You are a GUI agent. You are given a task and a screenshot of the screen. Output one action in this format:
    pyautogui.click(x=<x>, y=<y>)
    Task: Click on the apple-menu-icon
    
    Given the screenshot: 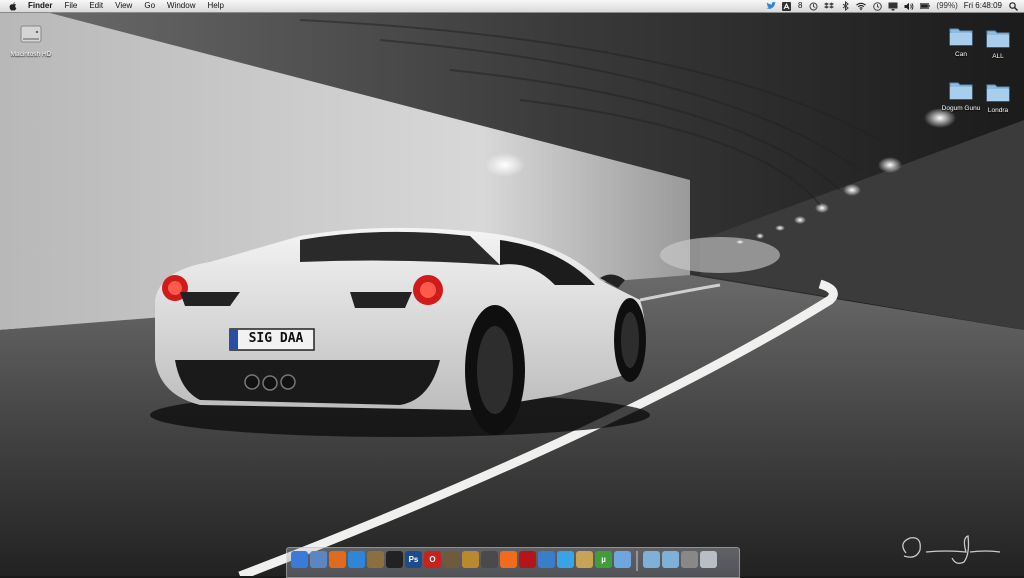 What is the action you would take?
    pyautogui.click(x=13, y=6)
    